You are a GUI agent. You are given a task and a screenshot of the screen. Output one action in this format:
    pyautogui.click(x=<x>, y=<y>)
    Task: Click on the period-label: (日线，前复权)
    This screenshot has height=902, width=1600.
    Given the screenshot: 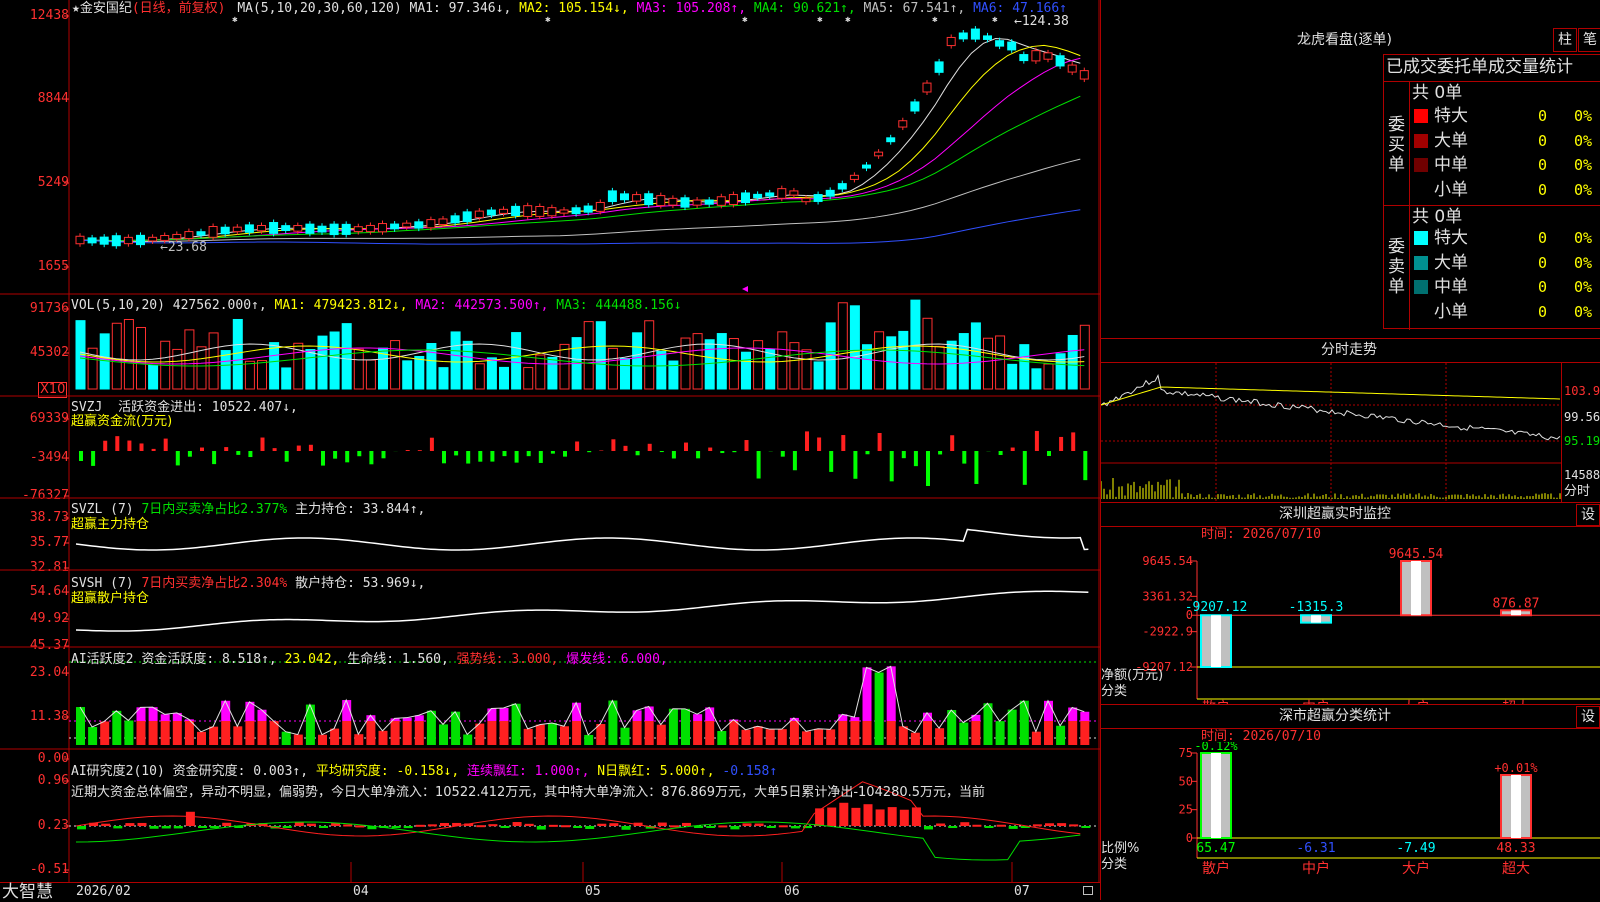 What is the action you would take?
    pyautogui.click(x=179, y=8)
    